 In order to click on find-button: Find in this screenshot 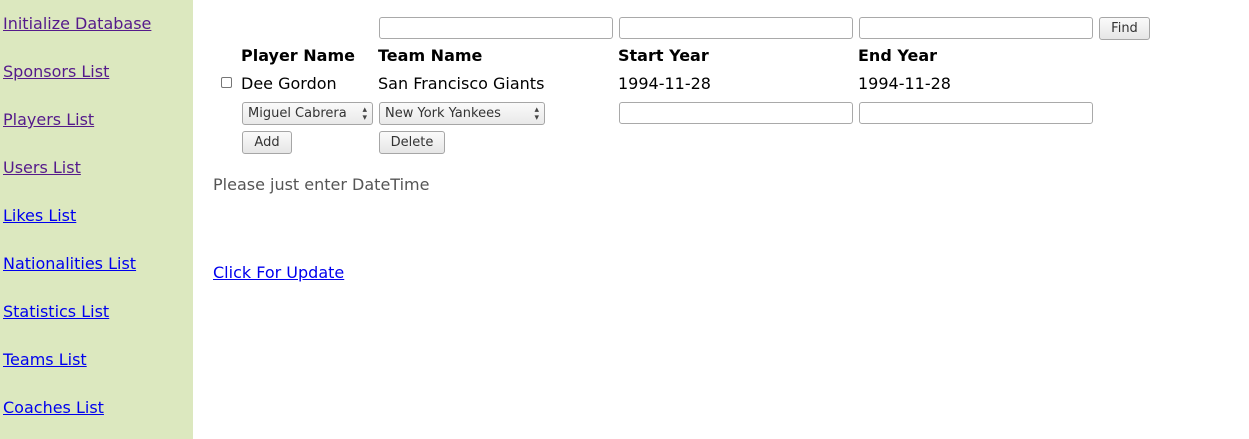, I will do `click(1124, 28)`.